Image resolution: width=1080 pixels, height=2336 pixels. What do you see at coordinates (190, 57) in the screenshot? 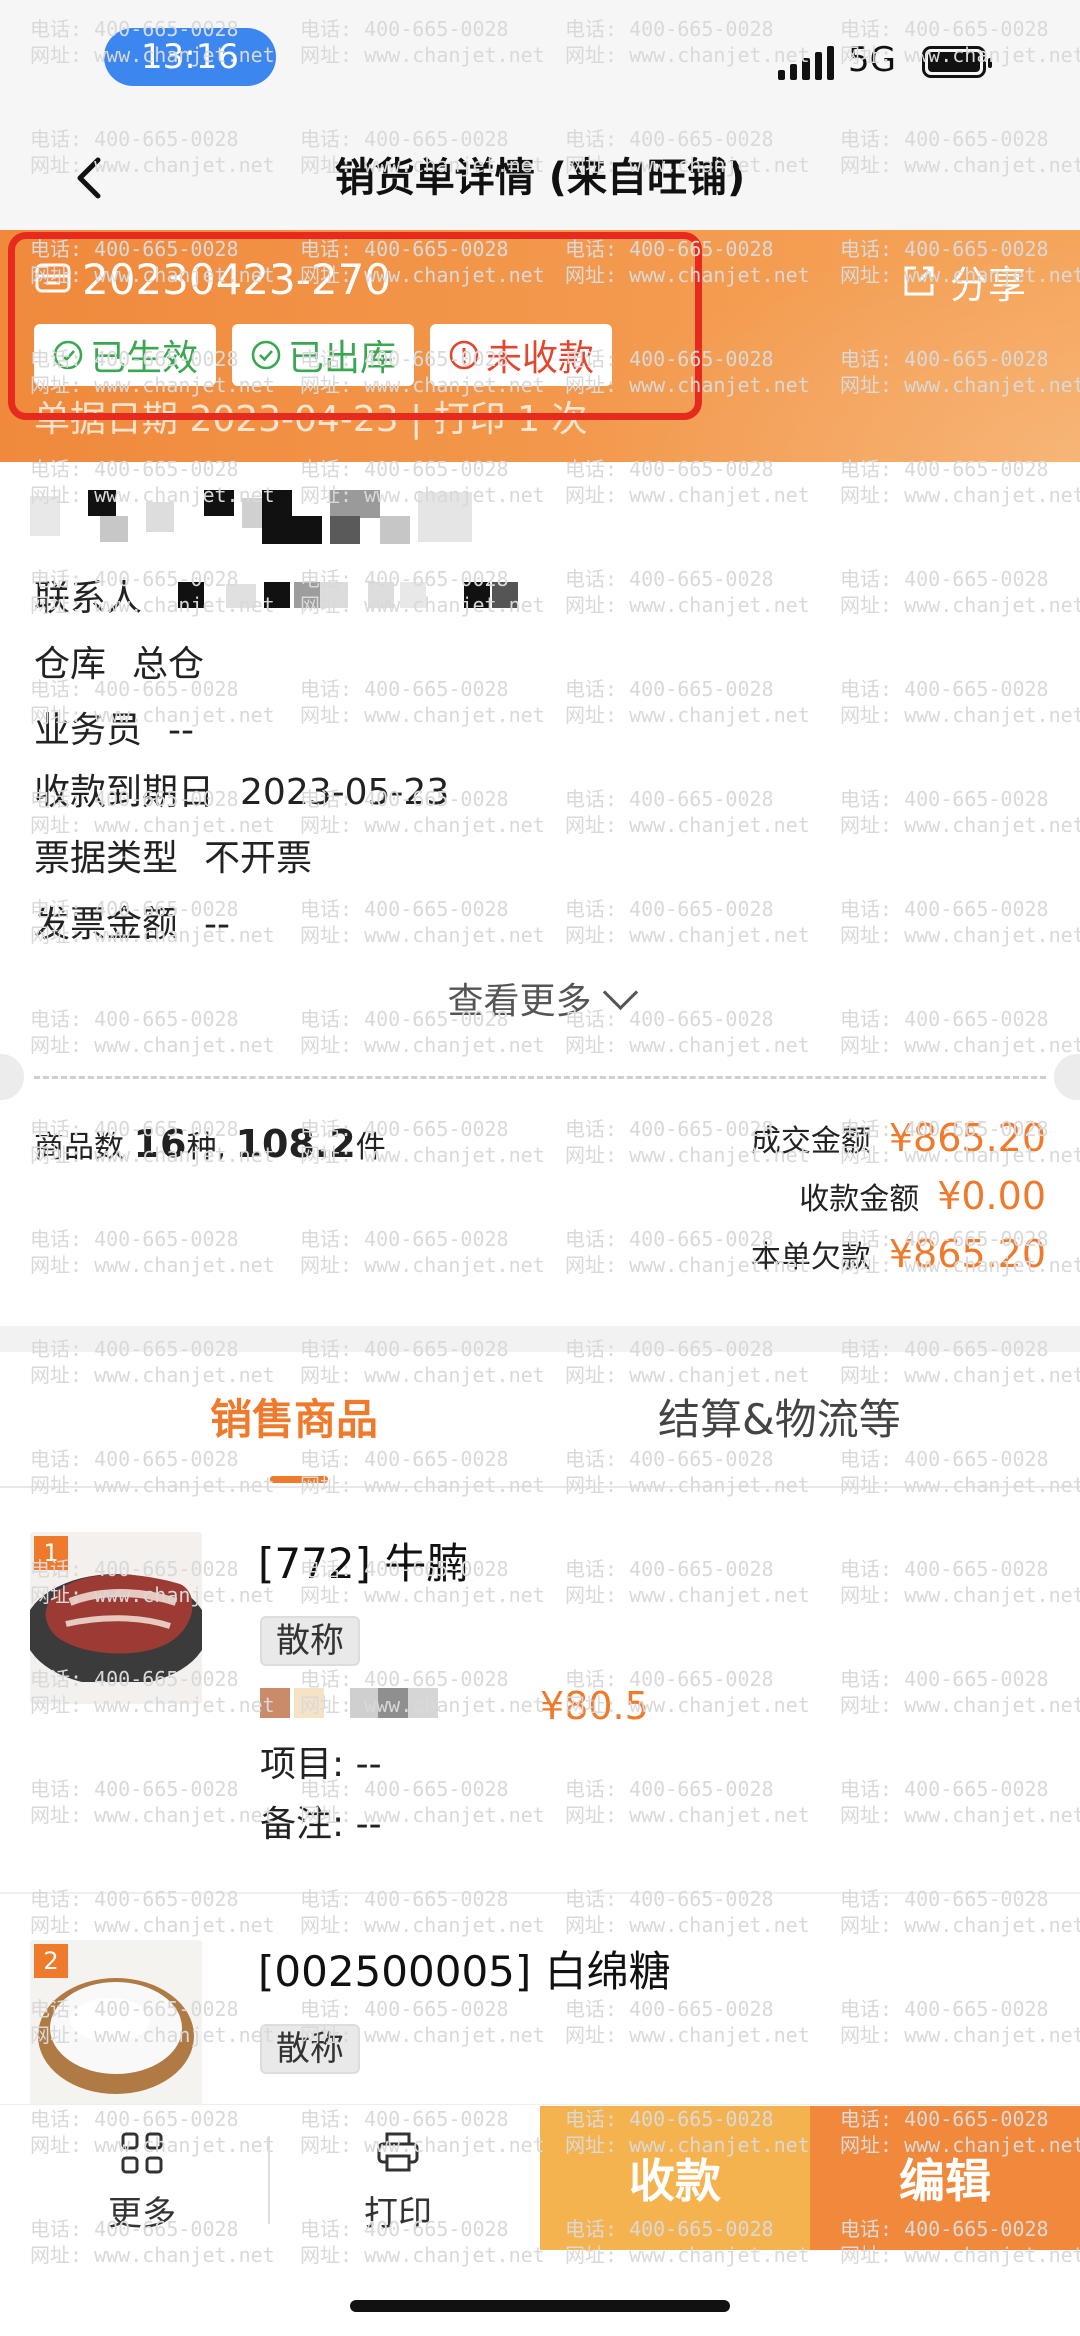
I see `status-time: 13:16` at bounding box center [190, 57].